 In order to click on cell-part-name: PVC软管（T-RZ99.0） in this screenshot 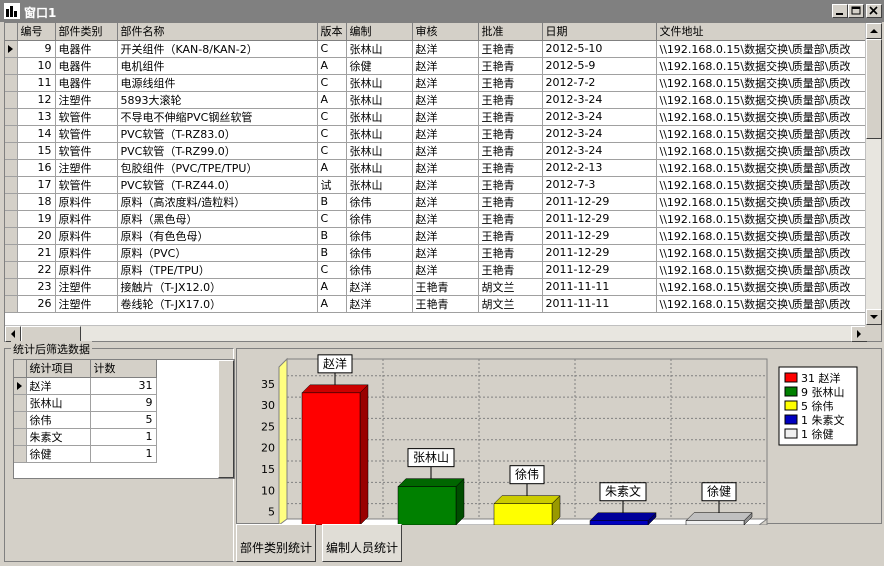, I will do `click(217, 151)`.